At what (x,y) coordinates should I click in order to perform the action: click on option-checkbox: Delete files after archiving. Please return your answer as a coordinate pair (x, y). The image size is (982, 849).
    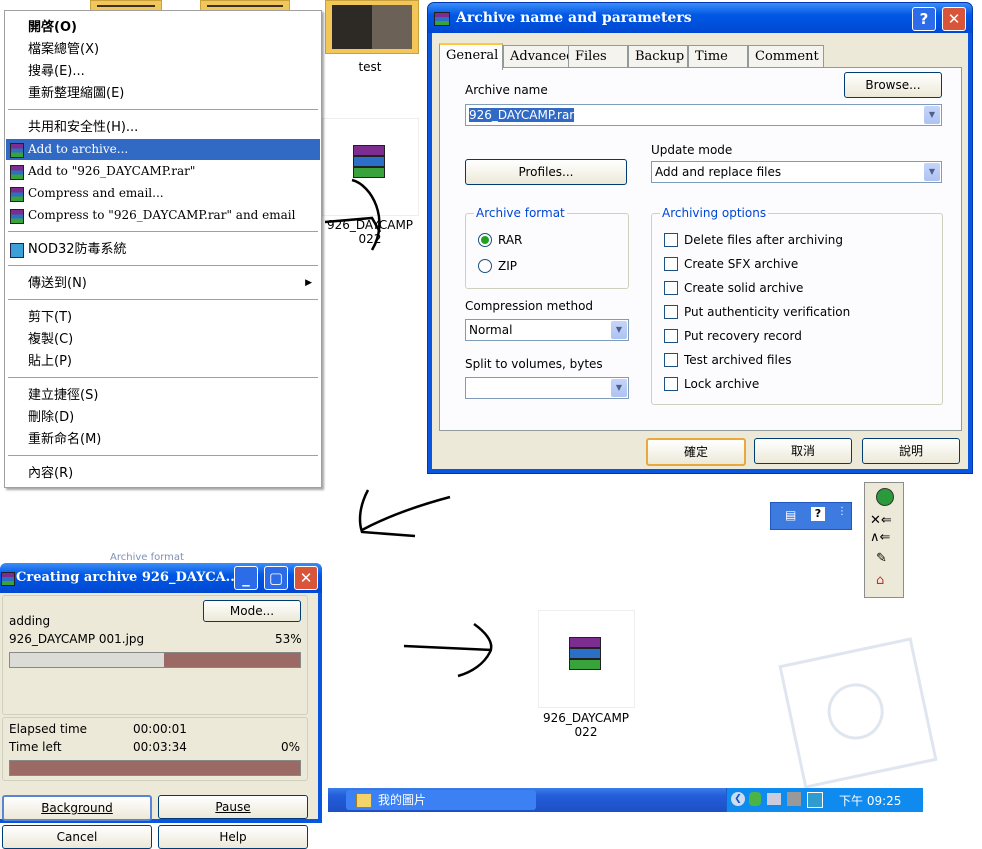
    Looking at the image, I should click on (753, 240).